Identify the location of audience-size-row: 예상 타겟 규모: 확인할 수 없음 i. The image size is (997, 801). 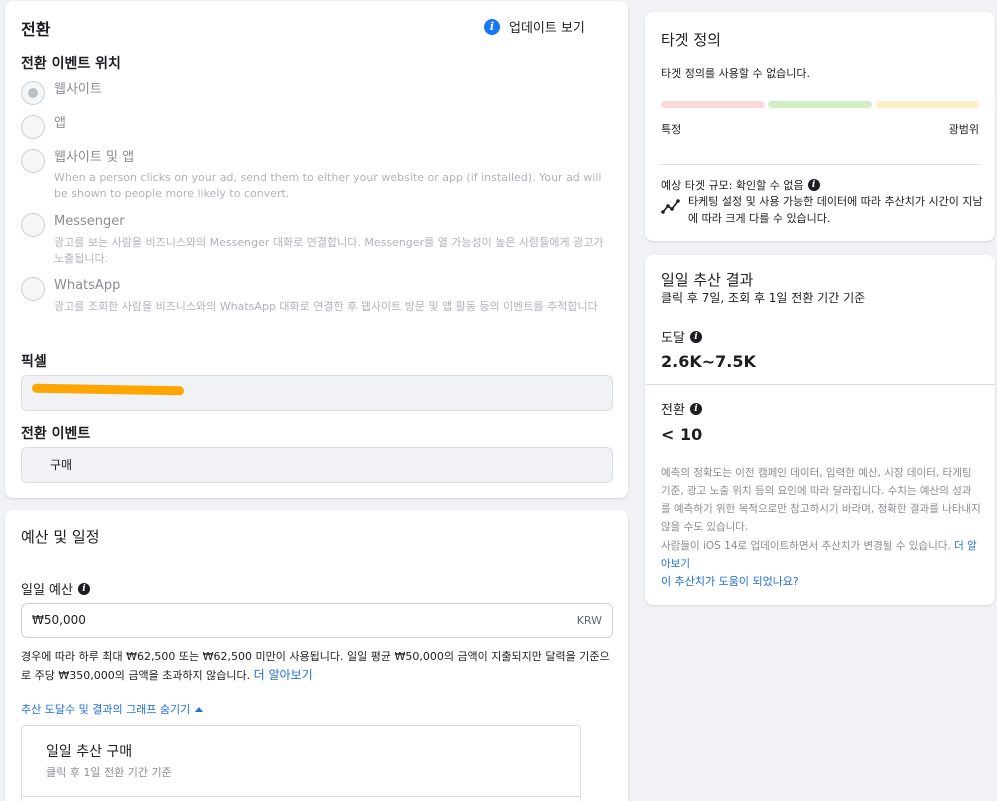
(740, 185).